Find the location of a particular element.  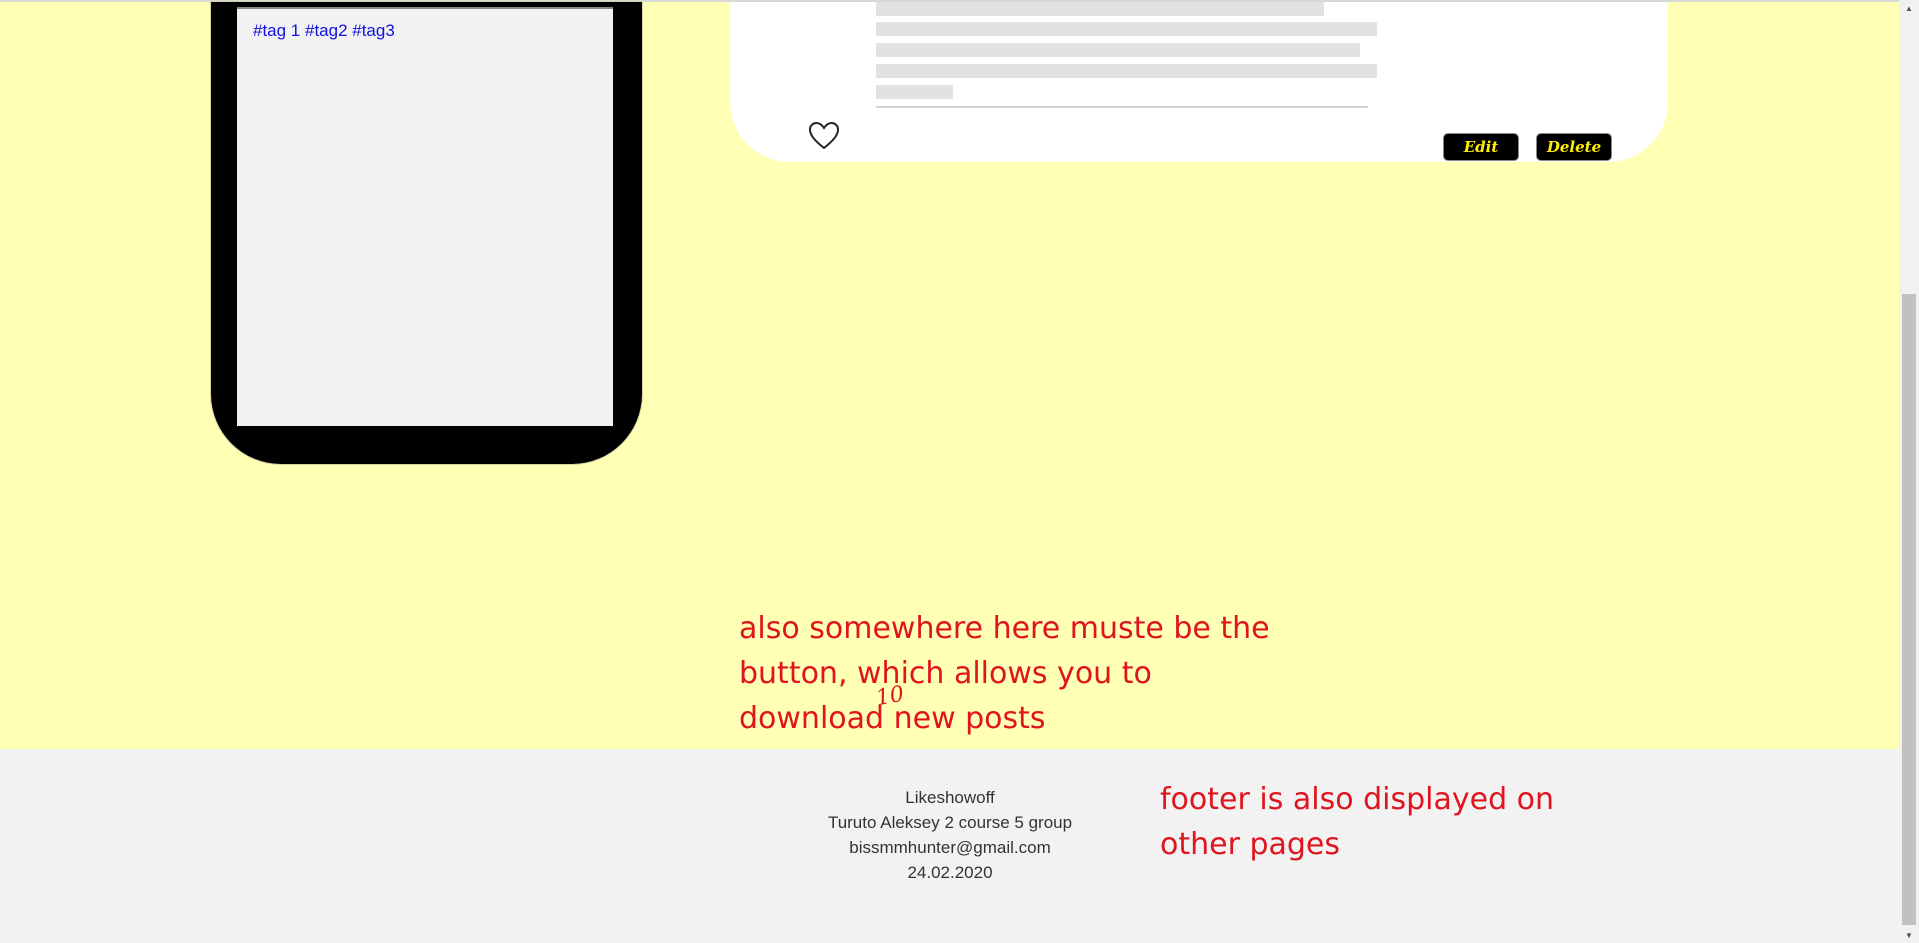

phone-screen: #tag 1 #tag2 #tag3 is located at coordinates (425, 216).